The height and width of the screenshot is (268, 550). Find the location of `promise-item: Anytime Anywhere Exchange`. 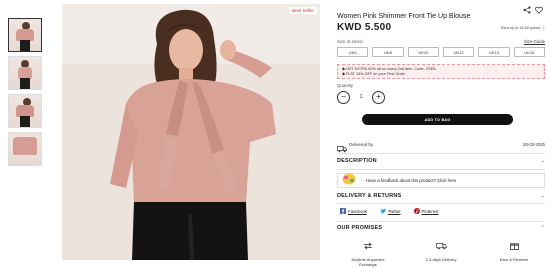

promise-item: Anytime Anywhere Exchange is located at coordinates (368, 252).